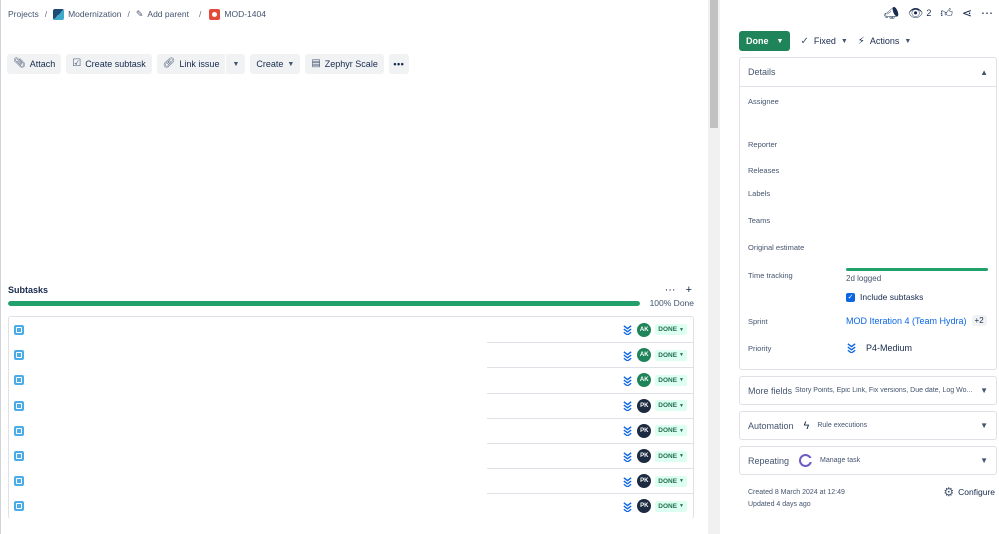 The height and width of the screenshot is (534, 999). Describe the element at coordinates (779, 504) in the screenshot. I see `updated-date: Updated 4 days ago` at that location.